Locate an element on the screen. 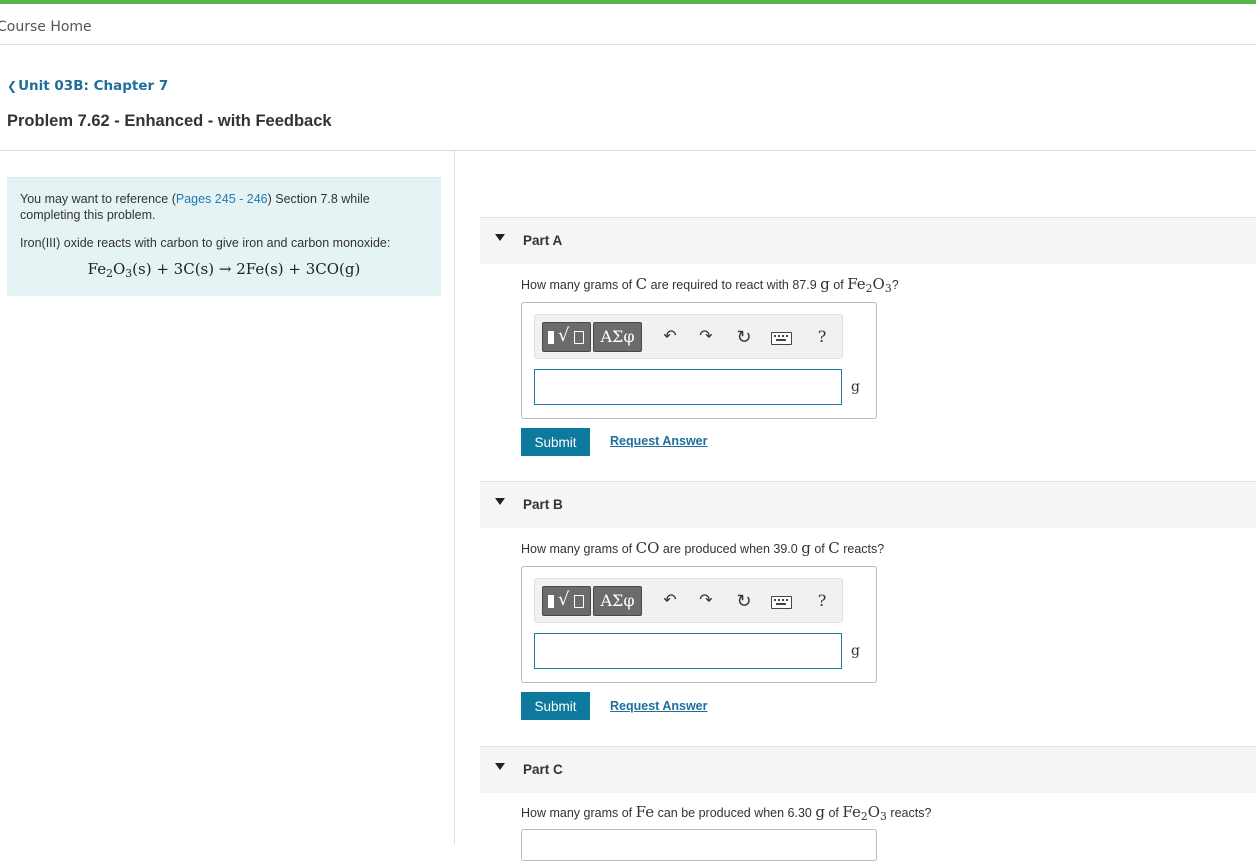  part-a-header: Part A is located at coordinates (868, 240).